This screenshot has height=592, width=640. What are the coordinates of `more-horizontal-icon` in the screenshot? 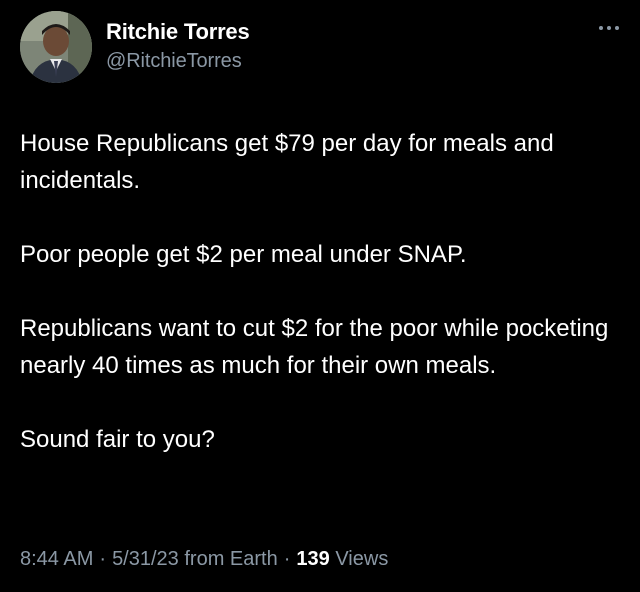 It's located at (609, 28).